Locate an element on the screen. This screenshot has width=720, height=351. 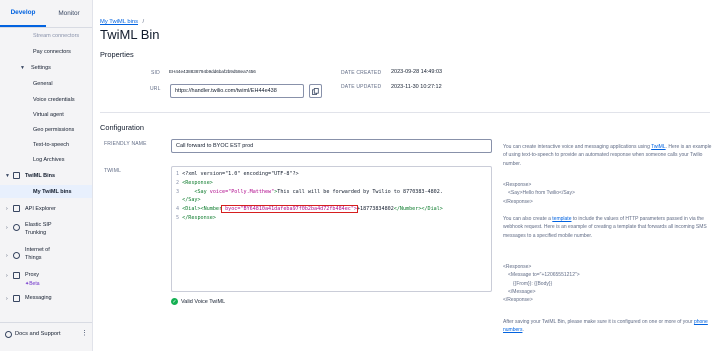
date-created-label: DATE CREATED is located at coordinates (361, 73).